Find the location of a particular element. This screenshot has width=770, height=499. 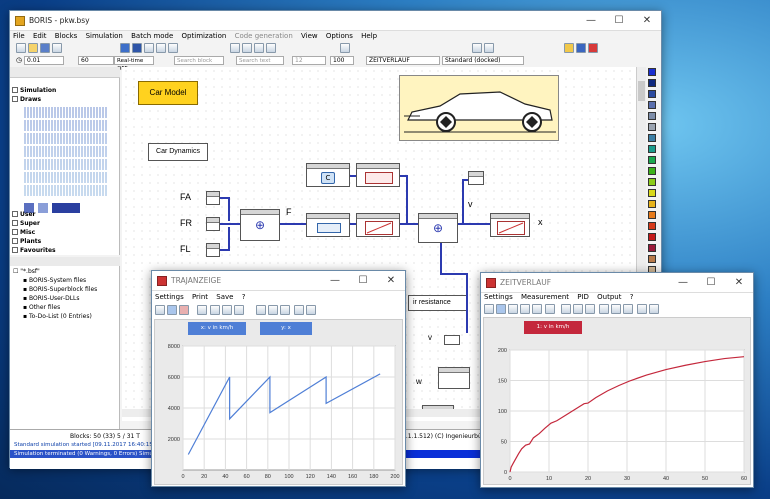

menu-file: File is located at coordinates (19, 36).